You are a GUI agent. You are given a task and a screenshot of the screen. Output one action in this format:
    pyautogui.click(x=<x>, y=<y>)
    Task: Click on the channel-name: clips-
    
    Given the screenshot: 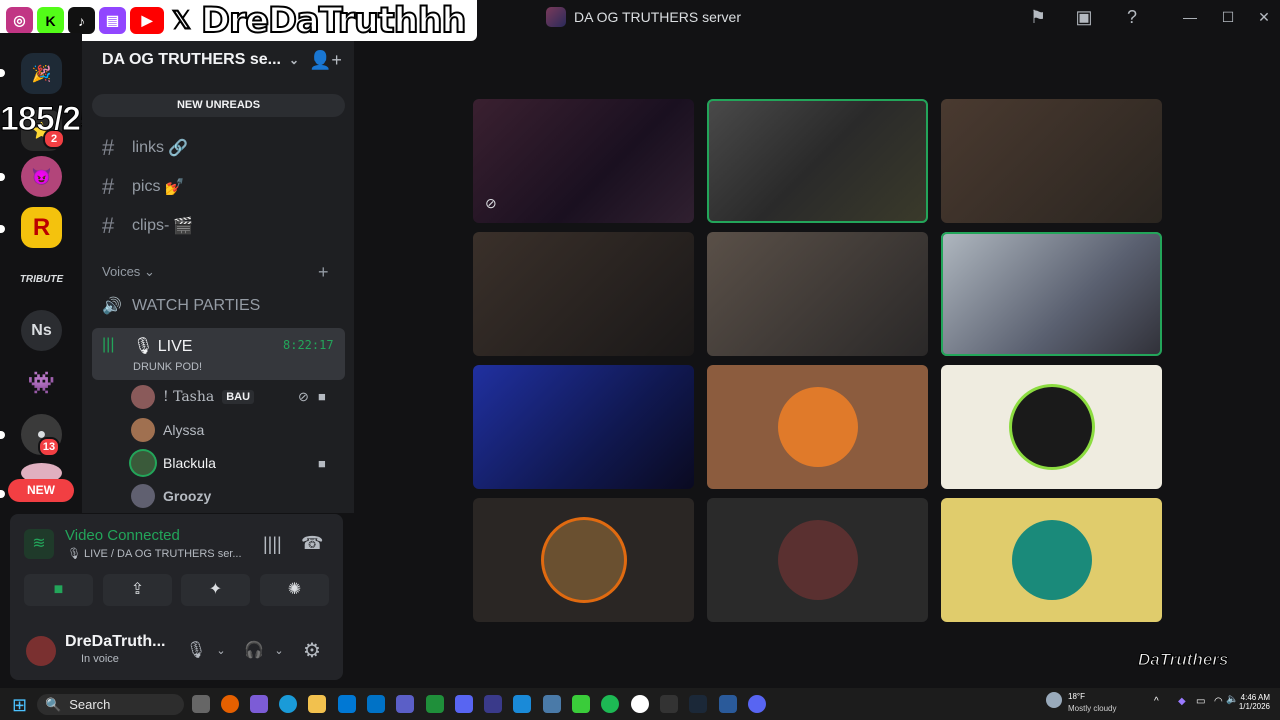 What is the action you would take?
    pyautogui.click(x=151, y=225)
    